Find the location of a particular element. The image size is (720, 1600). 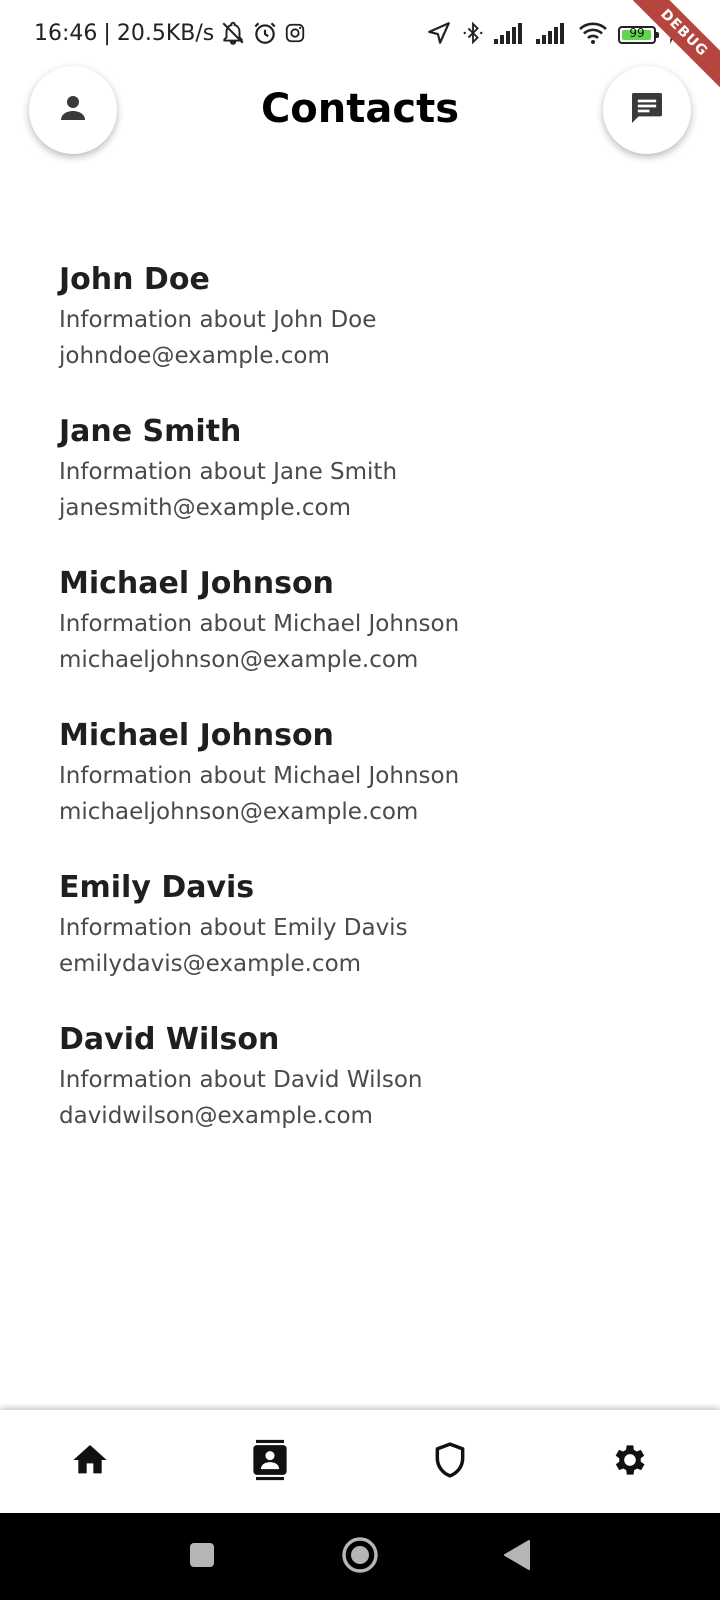

contact-info: Information about John Doe is located at coordinates (218, 320).